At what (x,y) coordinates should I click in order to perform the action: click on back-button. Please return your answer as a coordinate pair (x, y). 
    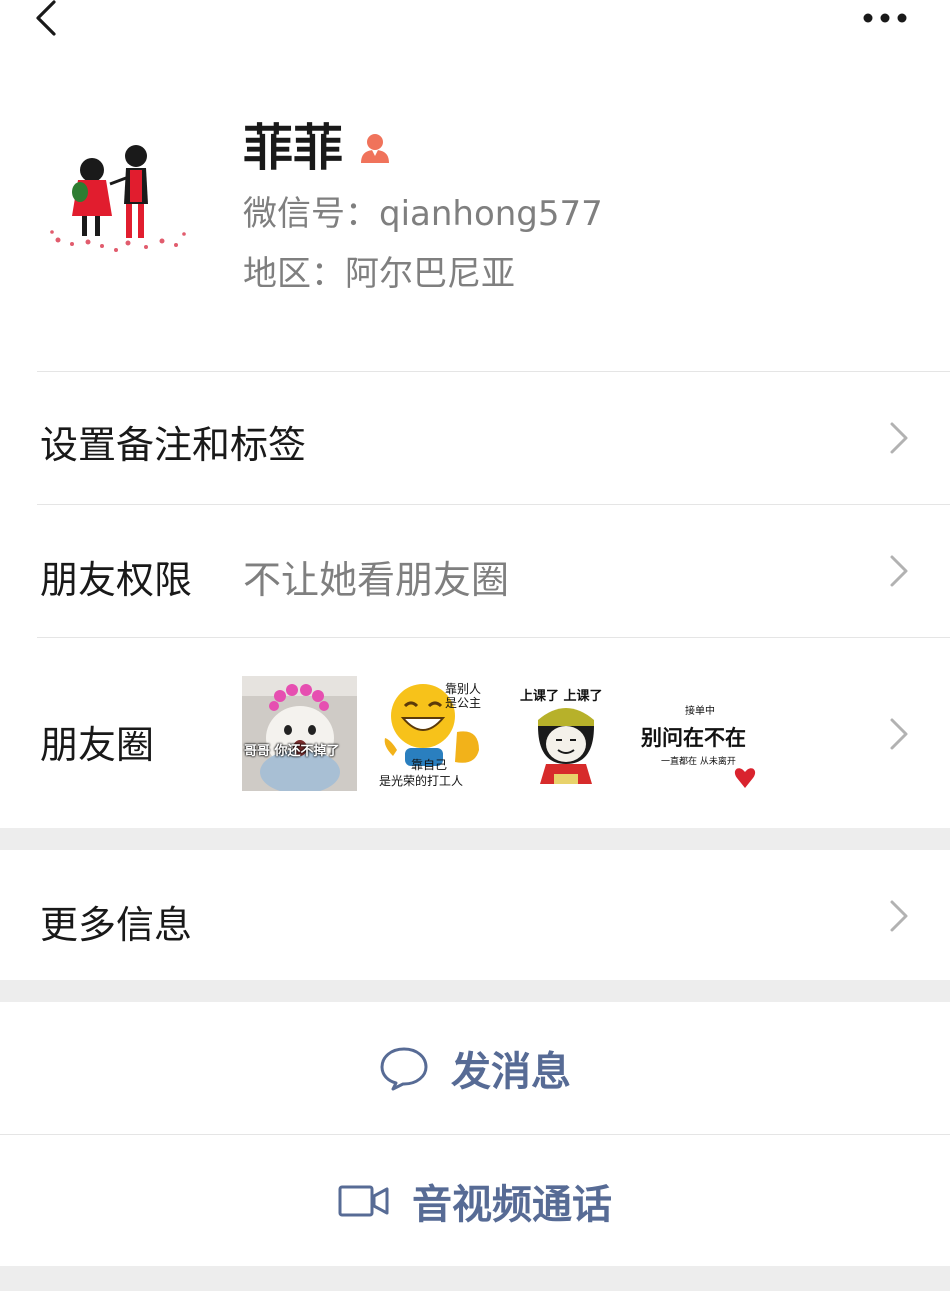
    Looking at the image, I should click on (50, 20).